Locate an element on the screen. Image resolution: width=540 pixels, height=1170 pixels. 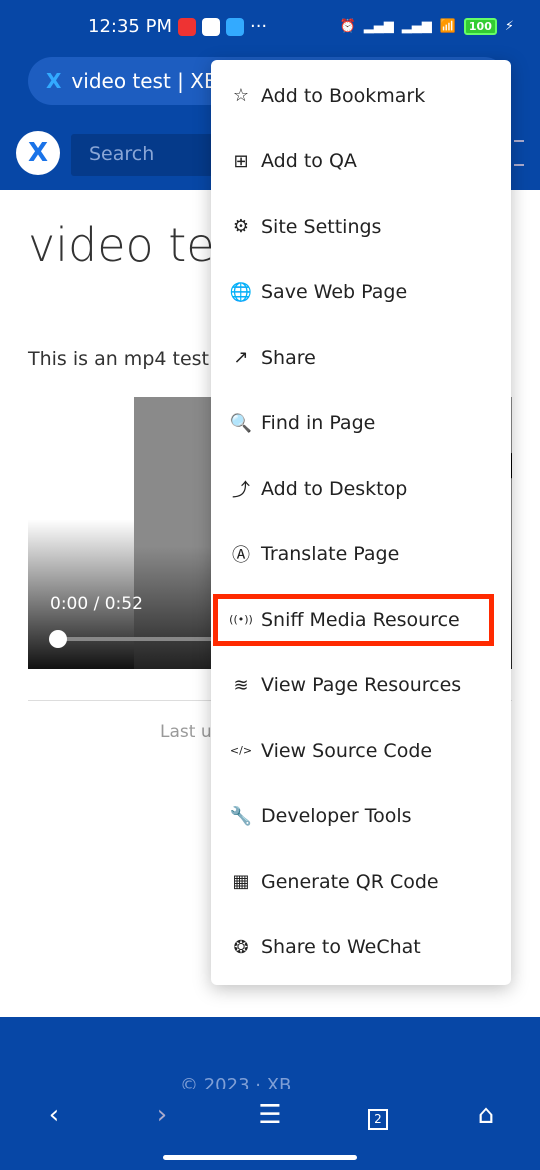
menu-item-view-source-code: </> View Source Code is located at coordinates (361, 751).